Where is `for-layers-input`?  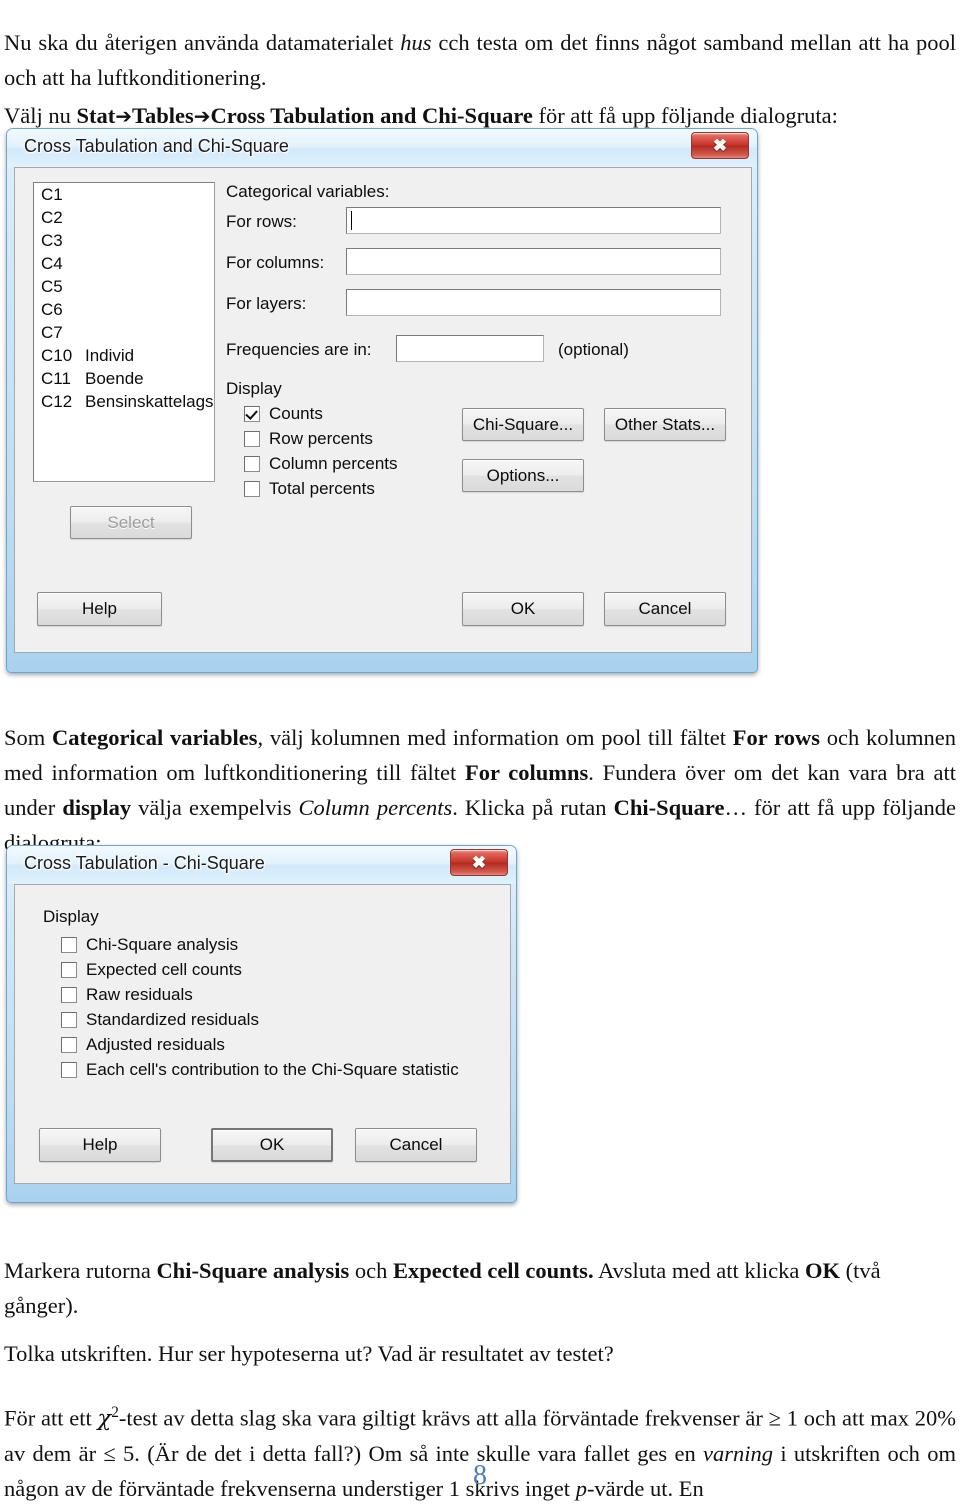 for-layers-input is located at coordinates (533, 302).